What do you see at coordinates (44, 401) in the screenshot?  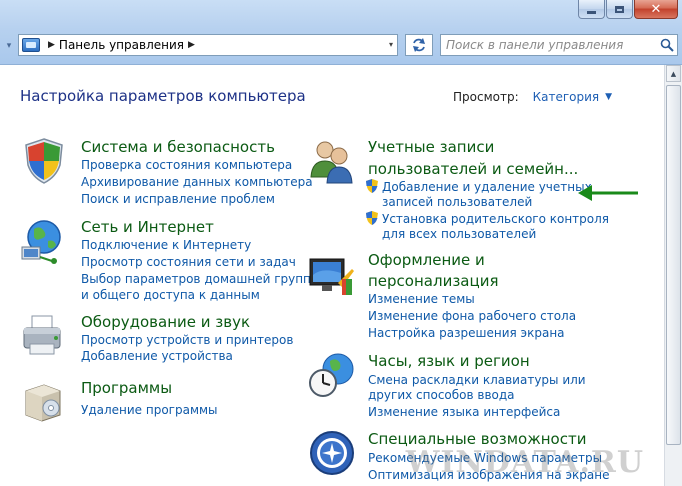 I see `programs-box-icon` at bounding box center [44, 401].